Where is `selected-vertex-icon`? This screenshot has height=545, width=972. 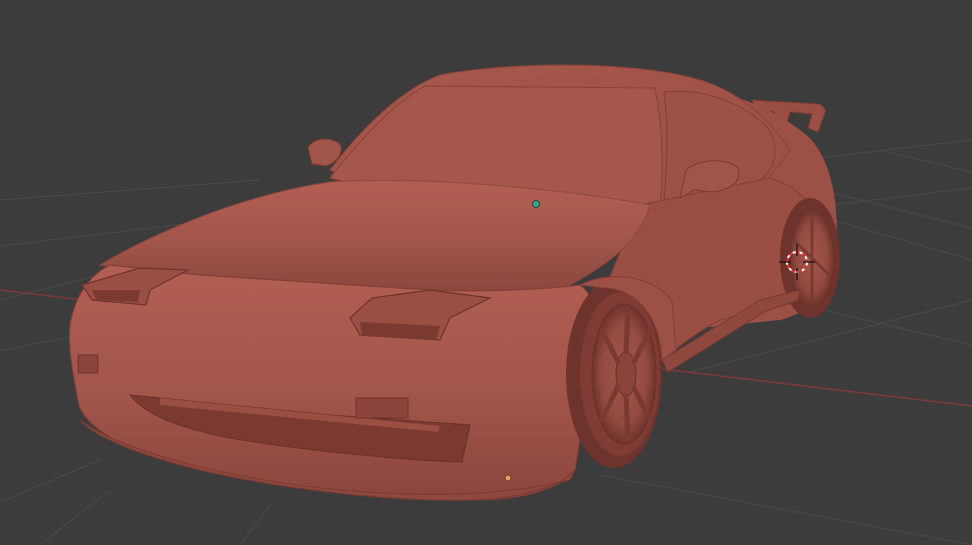 selected-vertex-icon is located at coordinates (536, 204).